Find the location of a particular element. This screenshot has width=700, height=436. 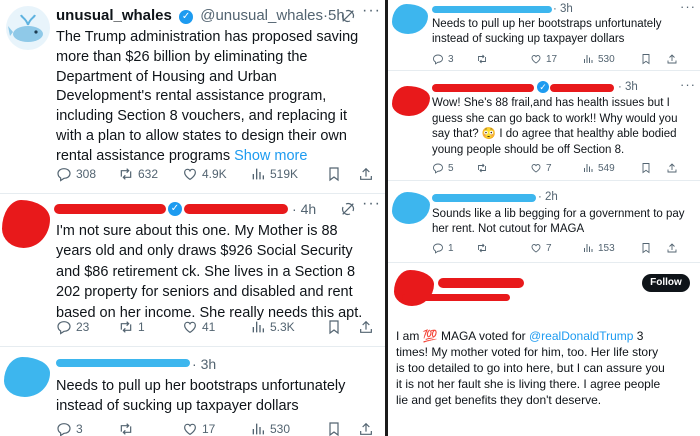

timestamp: 2h is located at coordinates (551, 197).